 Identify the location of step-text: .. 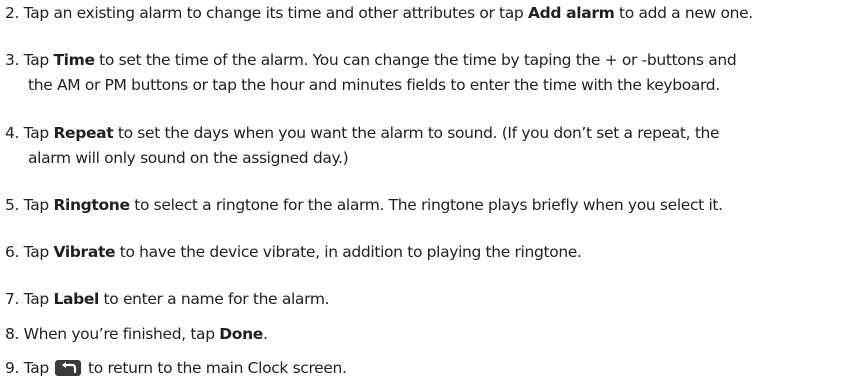
(265, 334).